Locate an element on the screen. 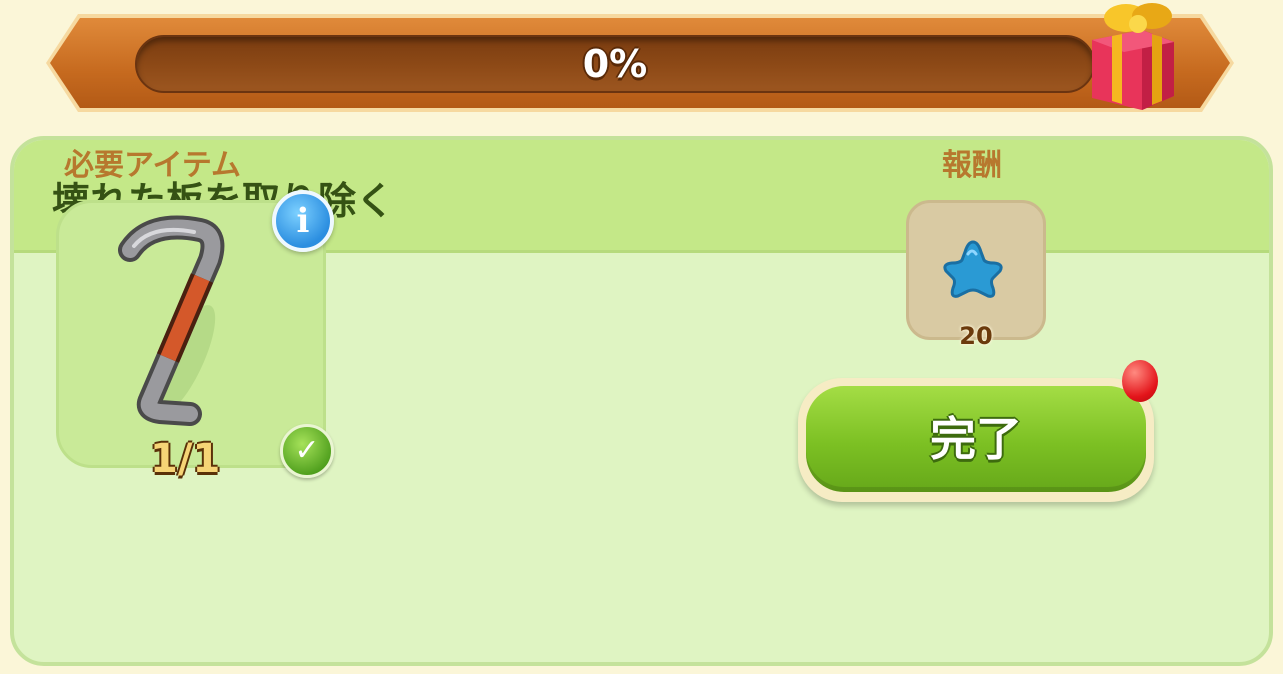 Image resolution: width=1283 pixels, height=674 pixels. checkmark-icon: ✓ is located at coordinates (307, 451).